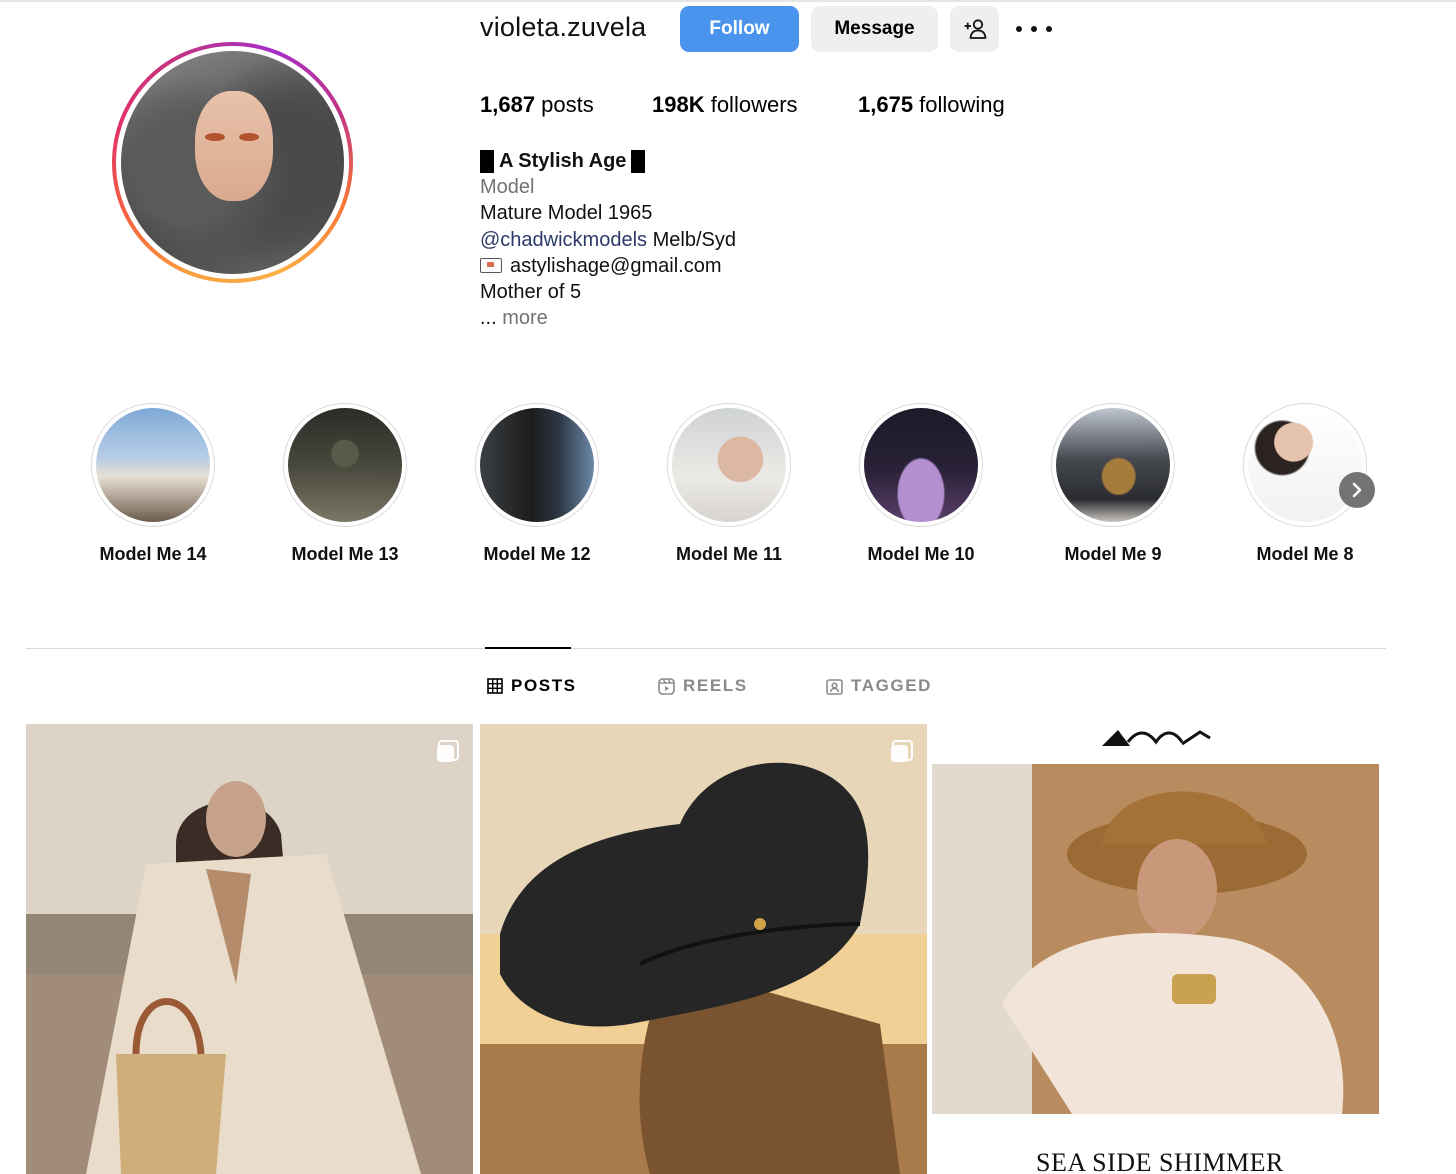  I want to click on profile-username: violeta.zuvela, so click(563, 27).